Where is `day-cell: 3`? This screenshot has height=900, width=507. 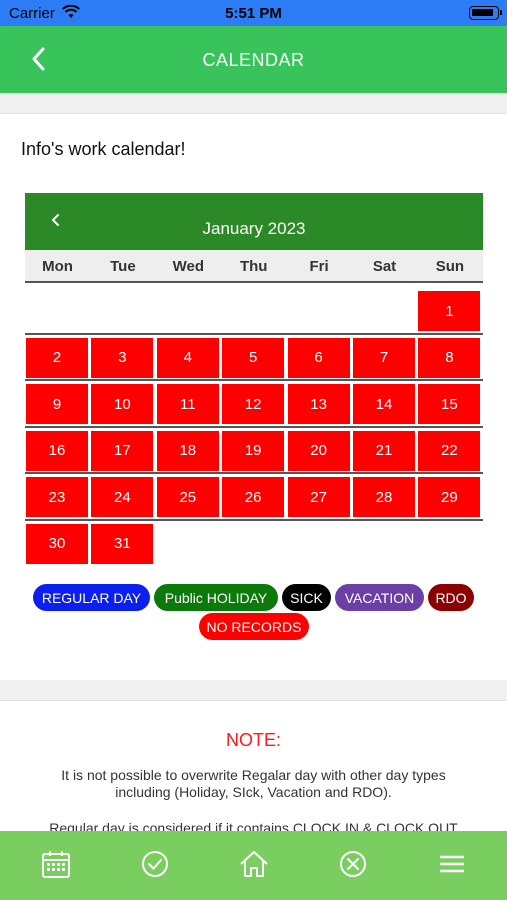
day-cell: 3 is located at coordinates (122, 357).